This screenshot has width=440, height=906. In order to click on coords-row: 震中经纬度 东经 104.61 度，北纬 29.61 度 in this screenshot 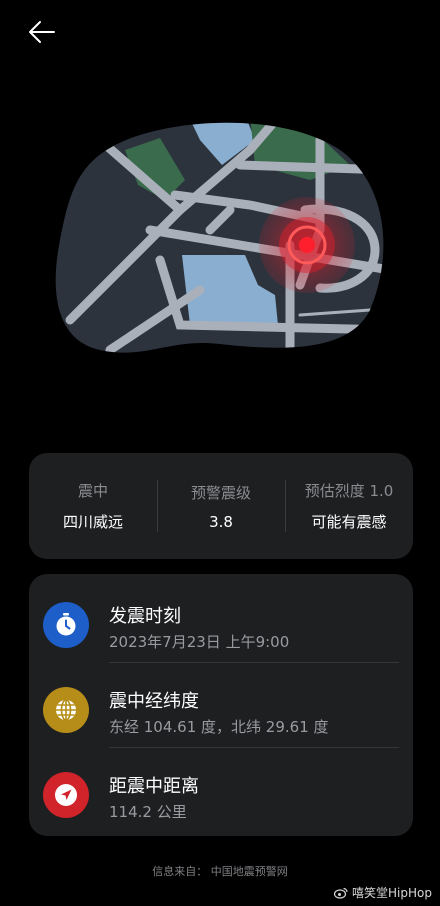, I will do `click(221, 707)`.